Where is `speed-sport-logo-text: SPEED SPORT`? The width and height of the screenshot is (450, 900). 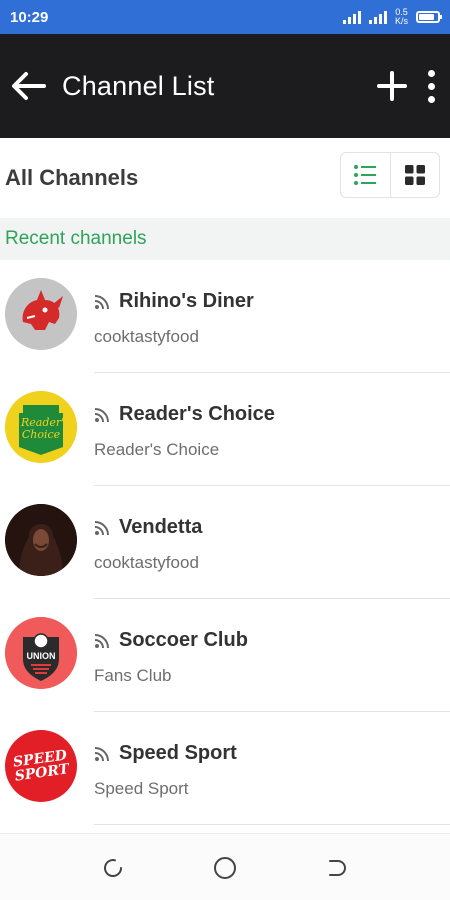 speed-sport-logo-text: SPEED SPORT is located at coordinates (41, 766).